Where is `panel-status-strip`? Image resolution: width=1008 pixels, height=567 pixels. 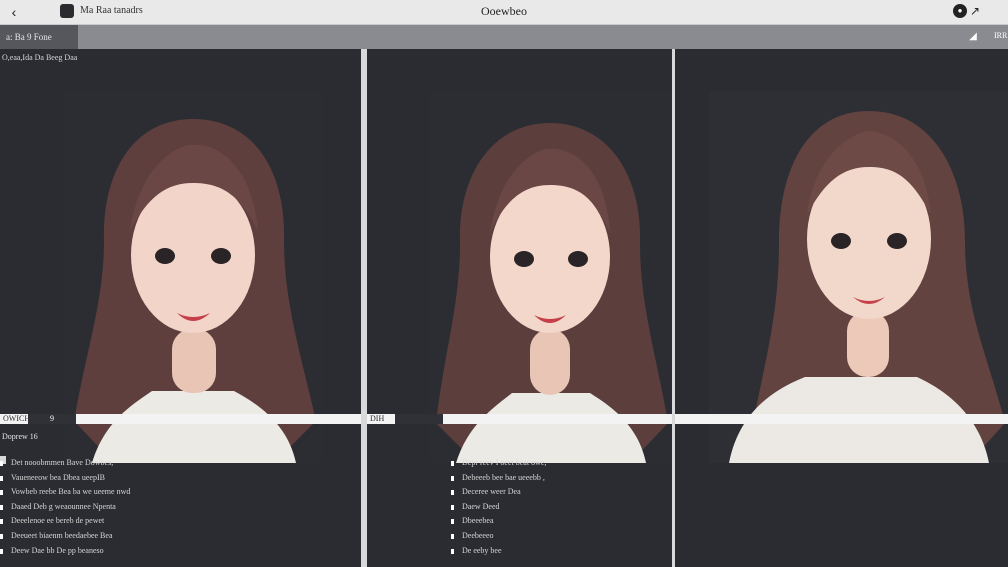 panel-status-strip is located at coordinates (841, 419).